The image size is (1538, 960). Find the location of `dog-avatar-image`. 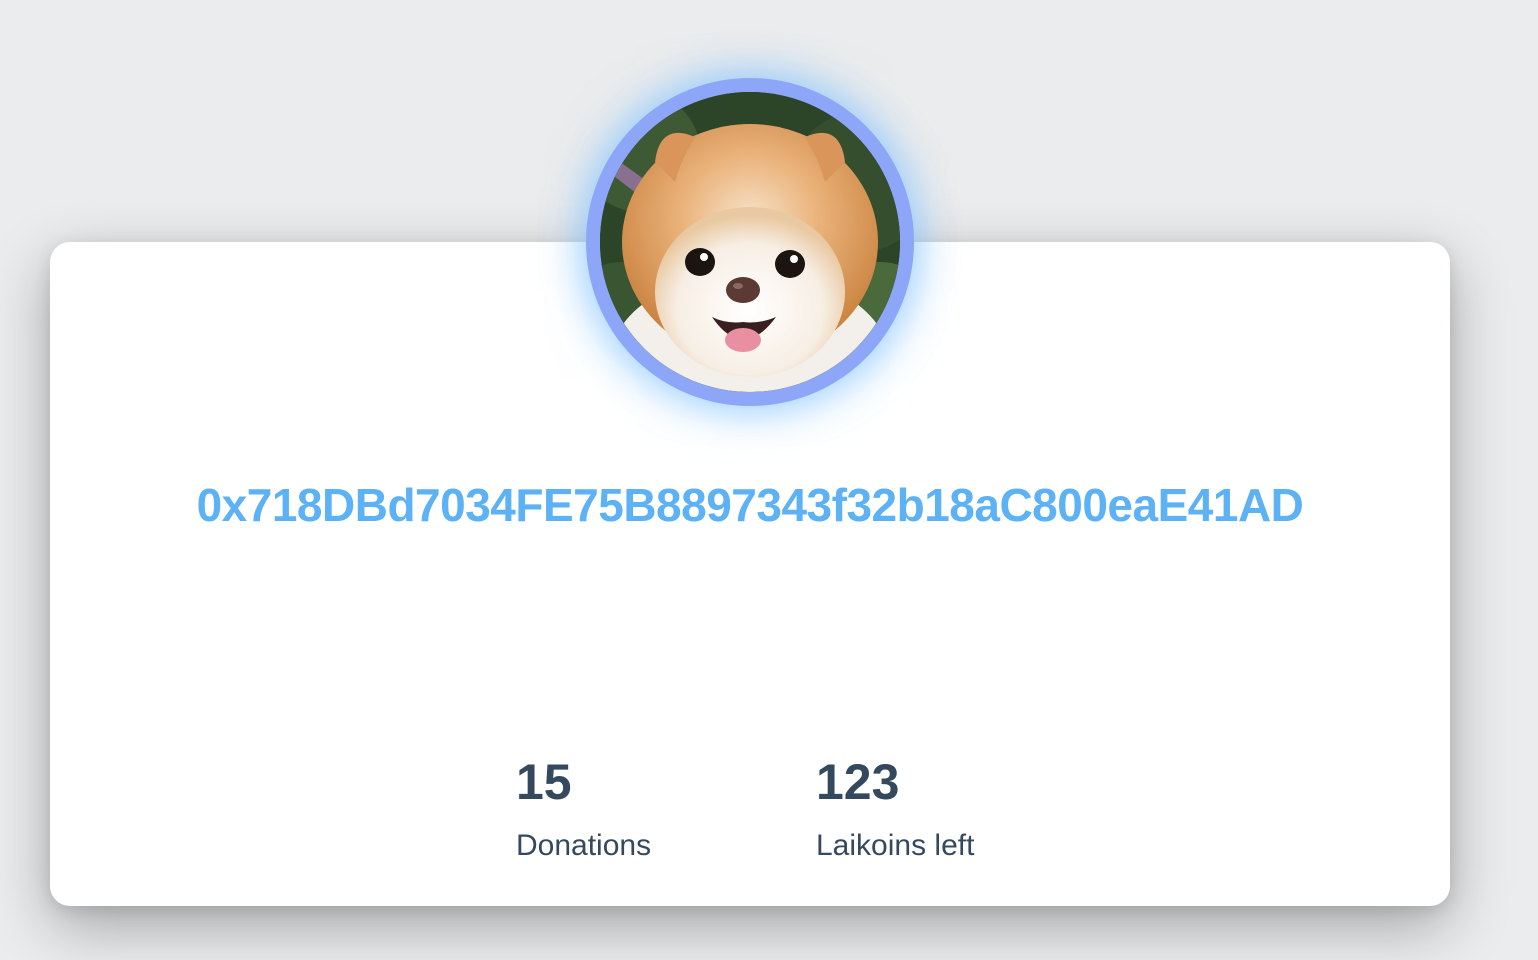

dog-avatar-image is located at coordinates (750, 242).